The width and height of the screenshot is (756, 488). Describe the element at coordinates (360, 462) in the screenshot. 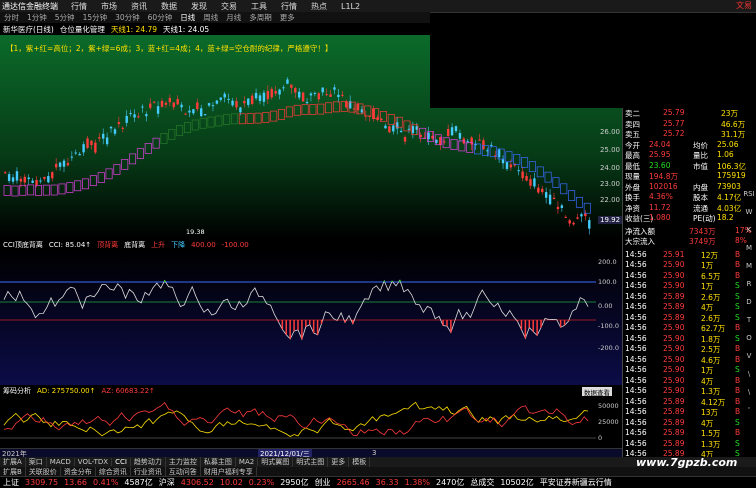

I see `tab-tabs1-12: 模板` at that location.